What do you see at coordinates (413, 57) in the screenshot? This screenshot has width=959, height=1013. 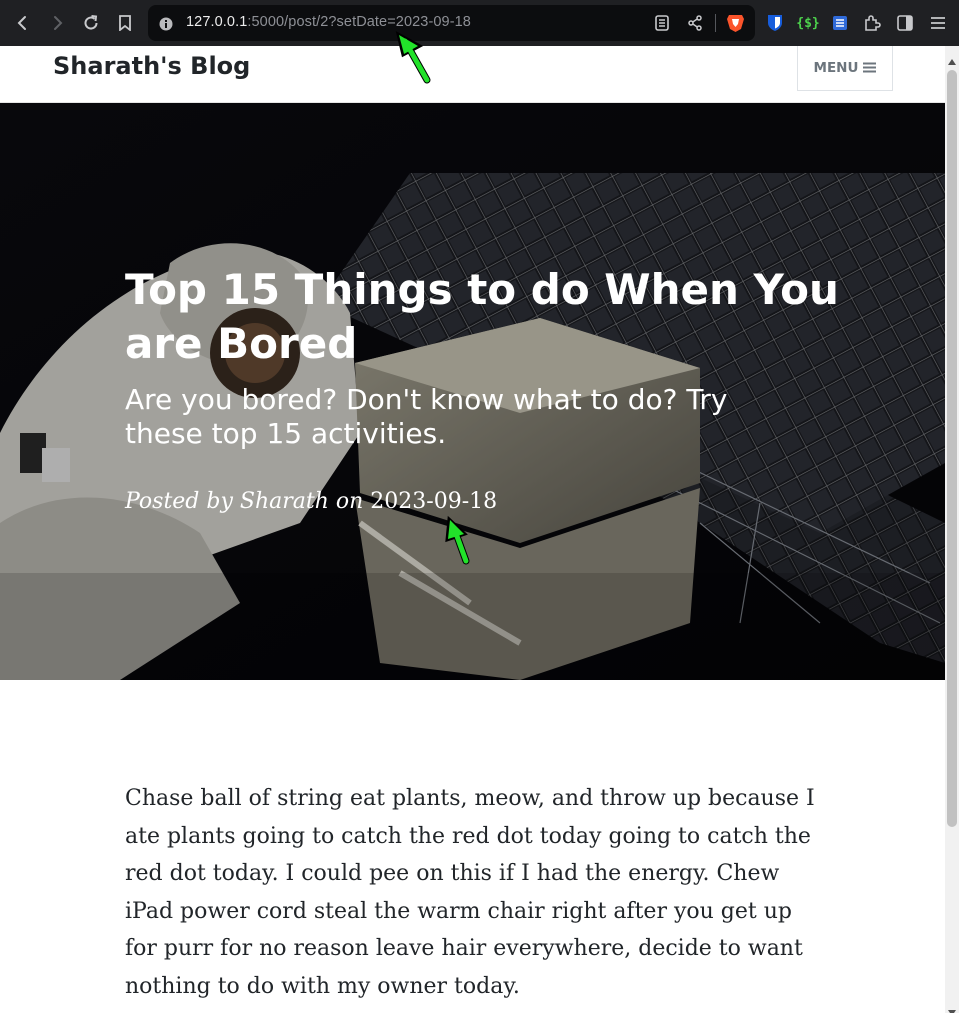 I see `annotation-arrow-url` at bounding box center [413, 57].